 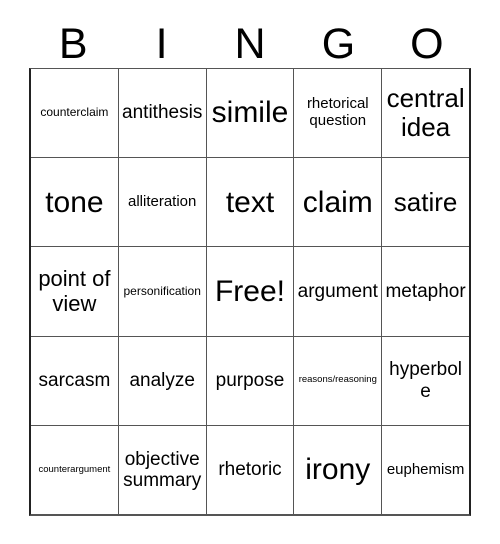 I want to click on header-letter-text: B, so click(x=73, y=44).